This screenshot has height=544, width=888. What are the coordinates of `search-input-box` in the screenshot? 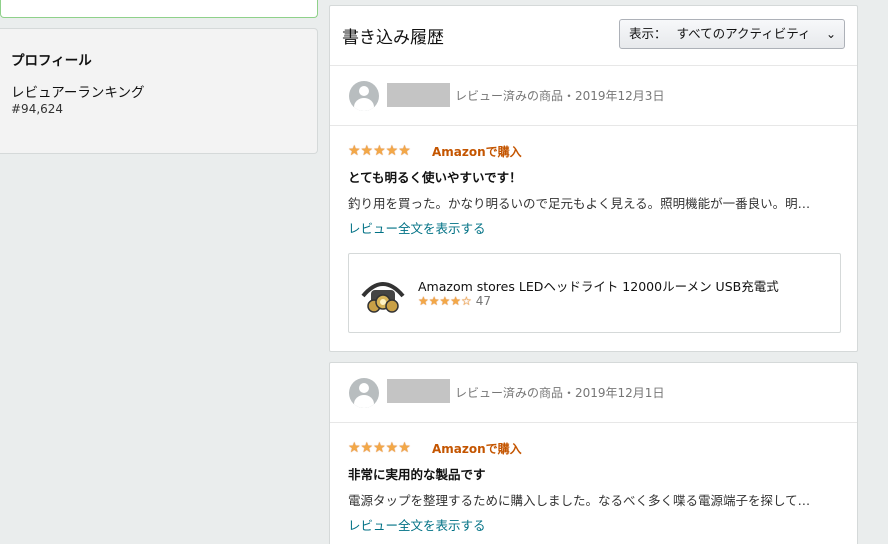 It's located at (159, 9).